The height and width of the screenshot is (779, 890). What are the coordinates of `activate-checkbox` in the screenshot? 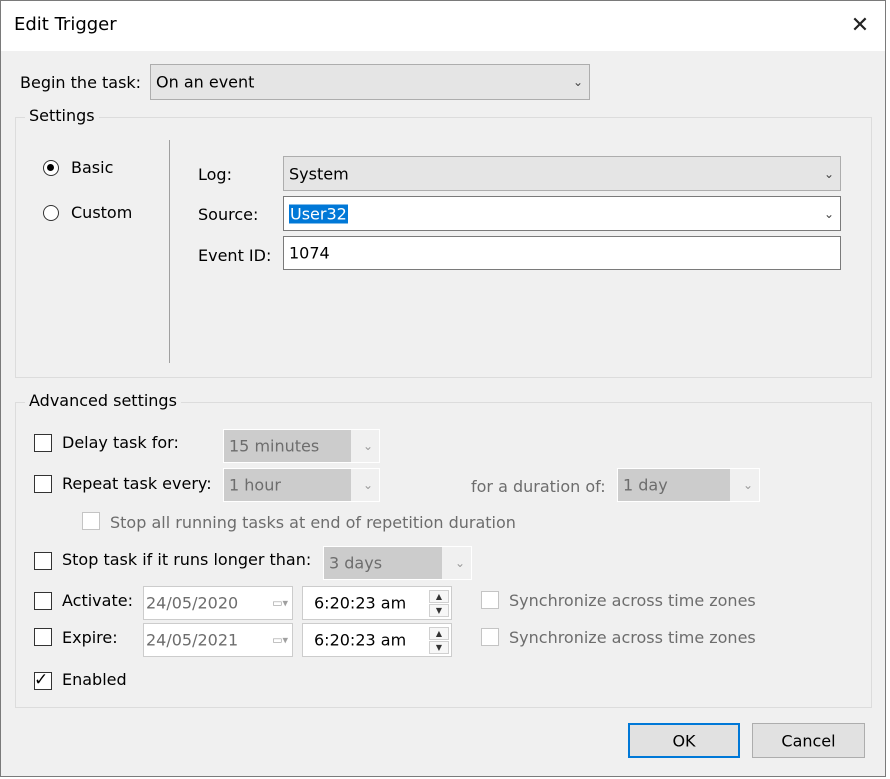 It's located at (43, 601).